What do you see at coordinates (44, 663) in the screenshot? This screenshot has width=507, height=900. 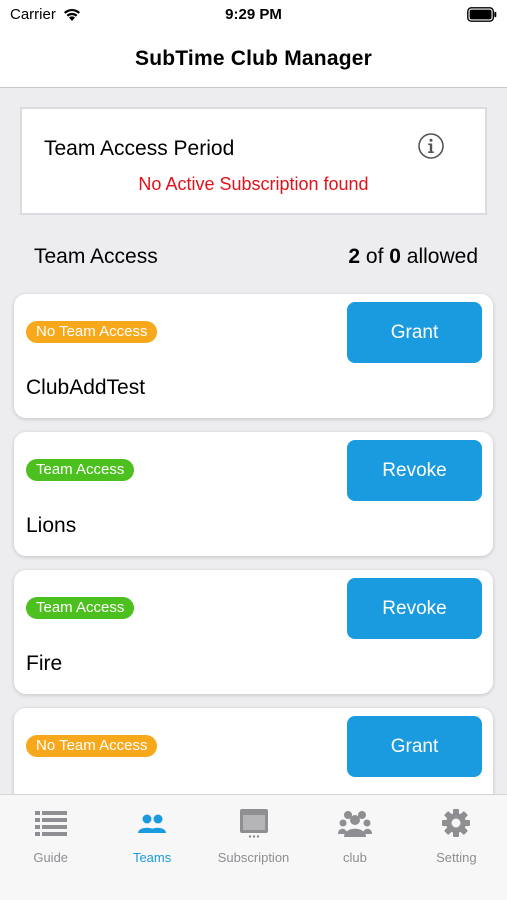 I see `team-name: Fire` at bounding box center [44, 663].